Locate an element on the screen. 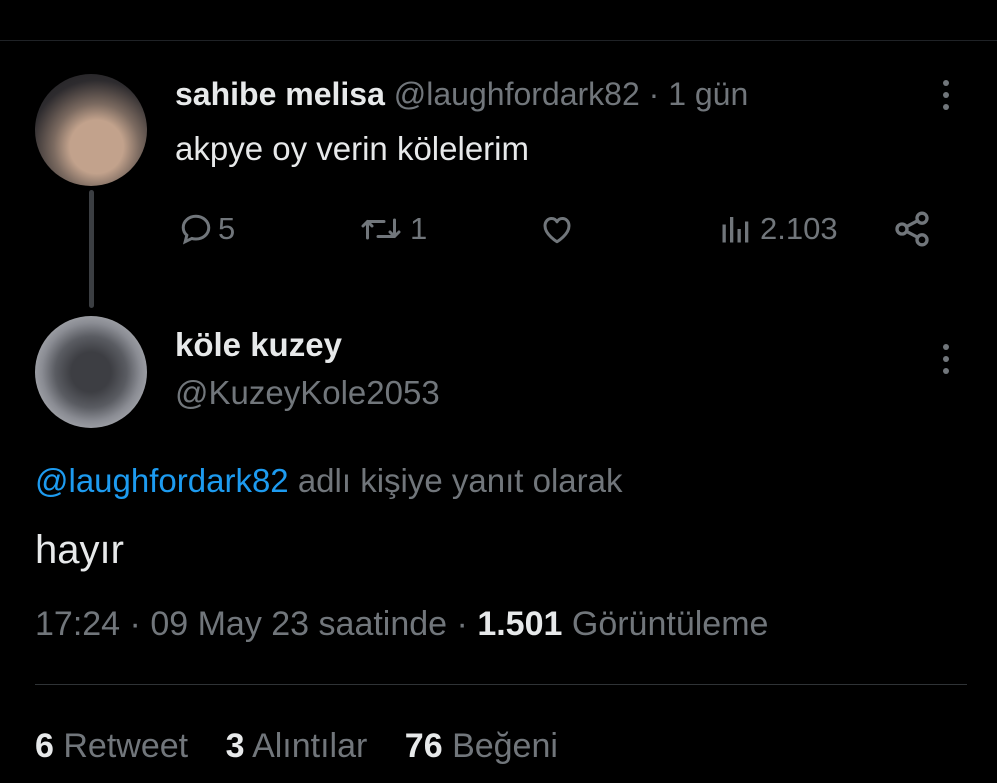  views-count: 2.103 is located at coordinates (799, 228).